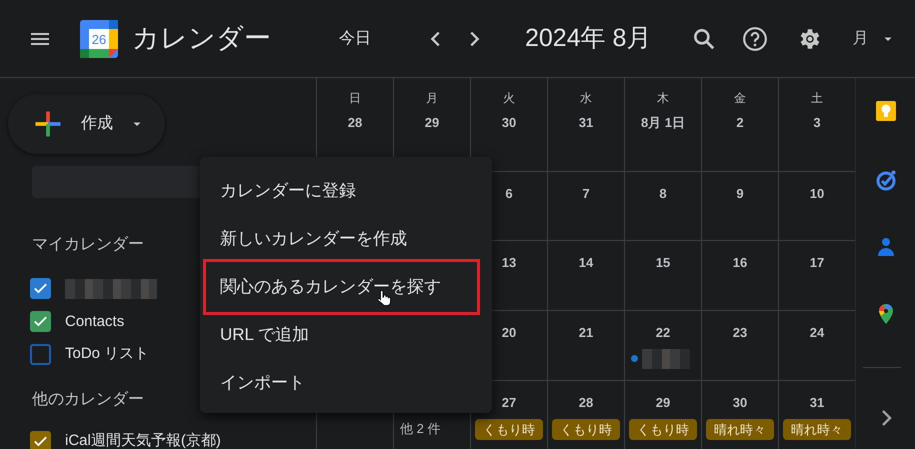 The image size is (915, 449). Describe the element at coordinates (355, 98) in the screenshot. I see `weekday-label: 日` at that location.